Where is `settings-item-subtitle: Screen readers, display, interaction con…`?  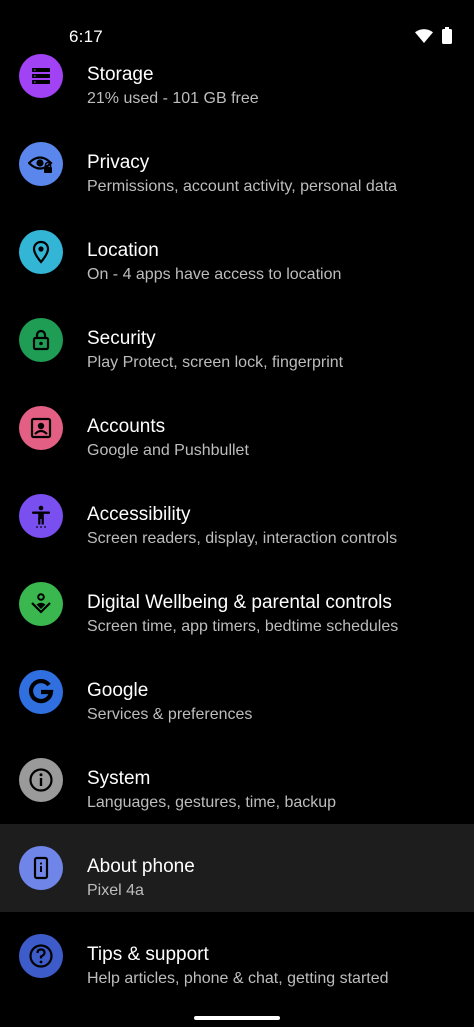 settings-item-subtitle: Screen readers, display, interaction con… is located at coordinates (242, 538).